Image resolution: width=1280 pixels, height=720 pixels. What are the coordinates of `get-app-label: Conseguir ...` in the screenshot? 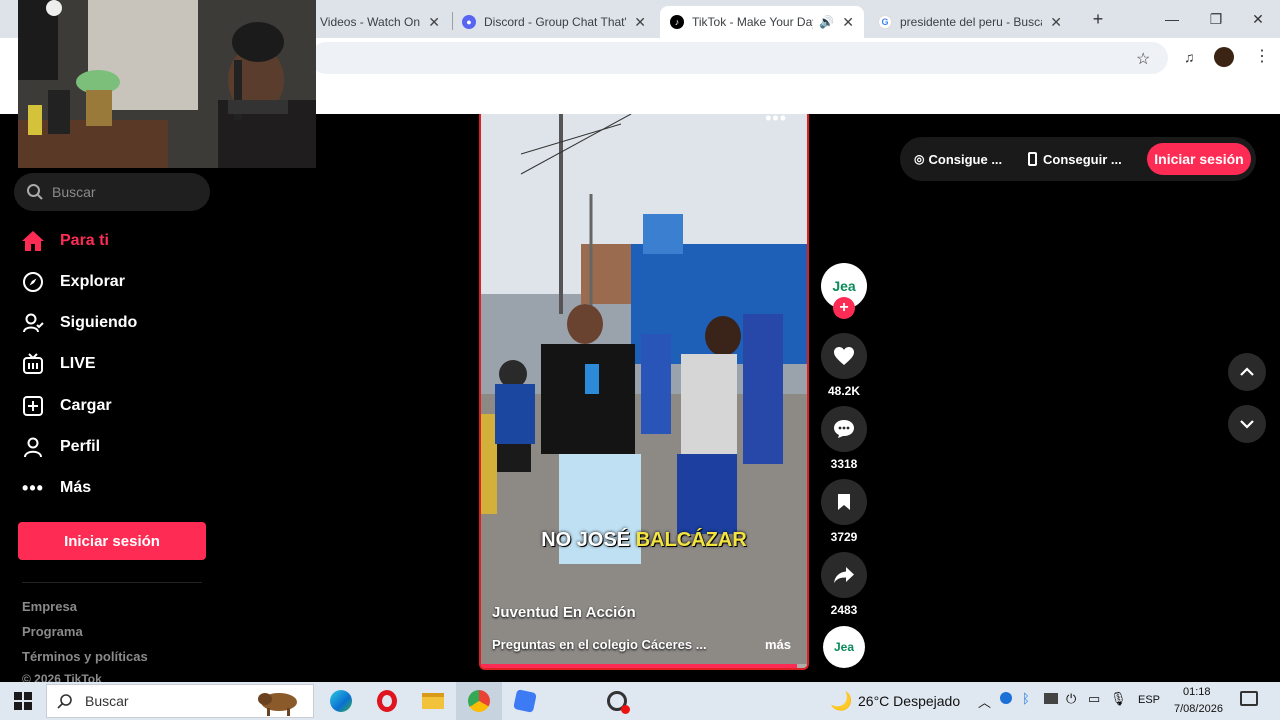 It's located at (1082, 159).